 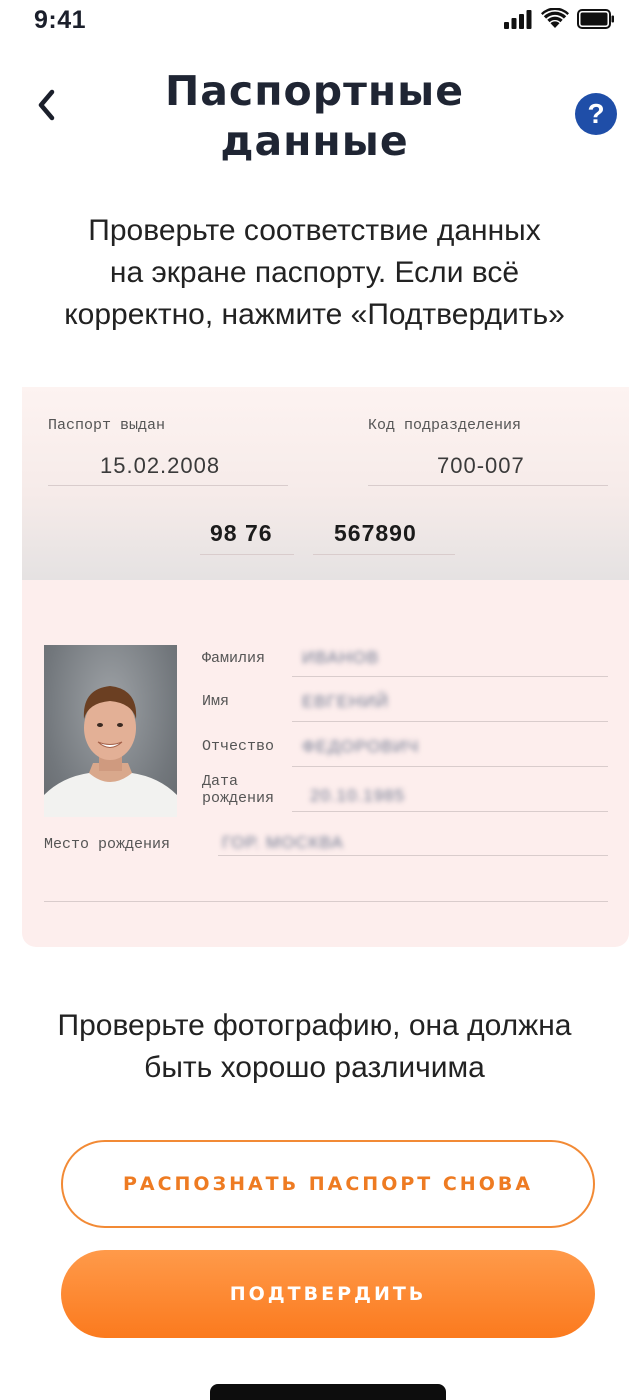 I want to click on division-label: Код подразделения, so click(x=445, y=425).